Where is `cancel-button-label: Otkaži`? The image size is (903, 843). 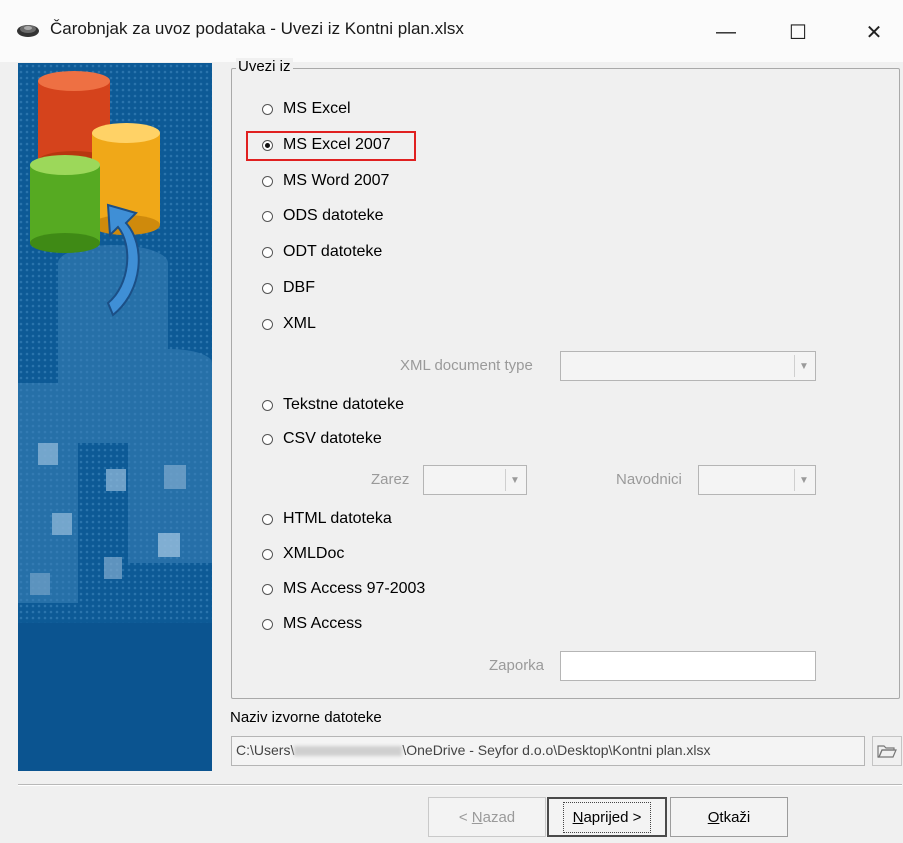
cancel-button-label: Otkaži is located at coordinates (729, 817).